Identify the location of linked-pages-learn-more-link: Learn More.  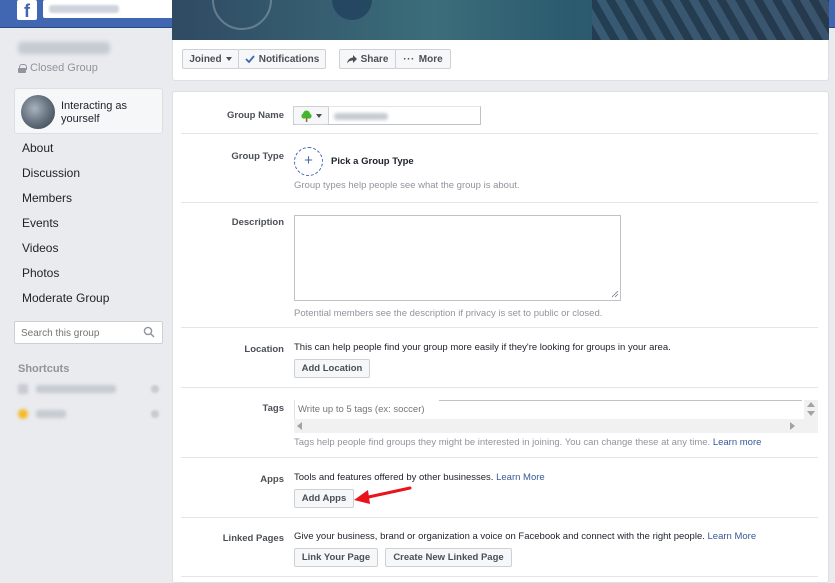
(732, 536).